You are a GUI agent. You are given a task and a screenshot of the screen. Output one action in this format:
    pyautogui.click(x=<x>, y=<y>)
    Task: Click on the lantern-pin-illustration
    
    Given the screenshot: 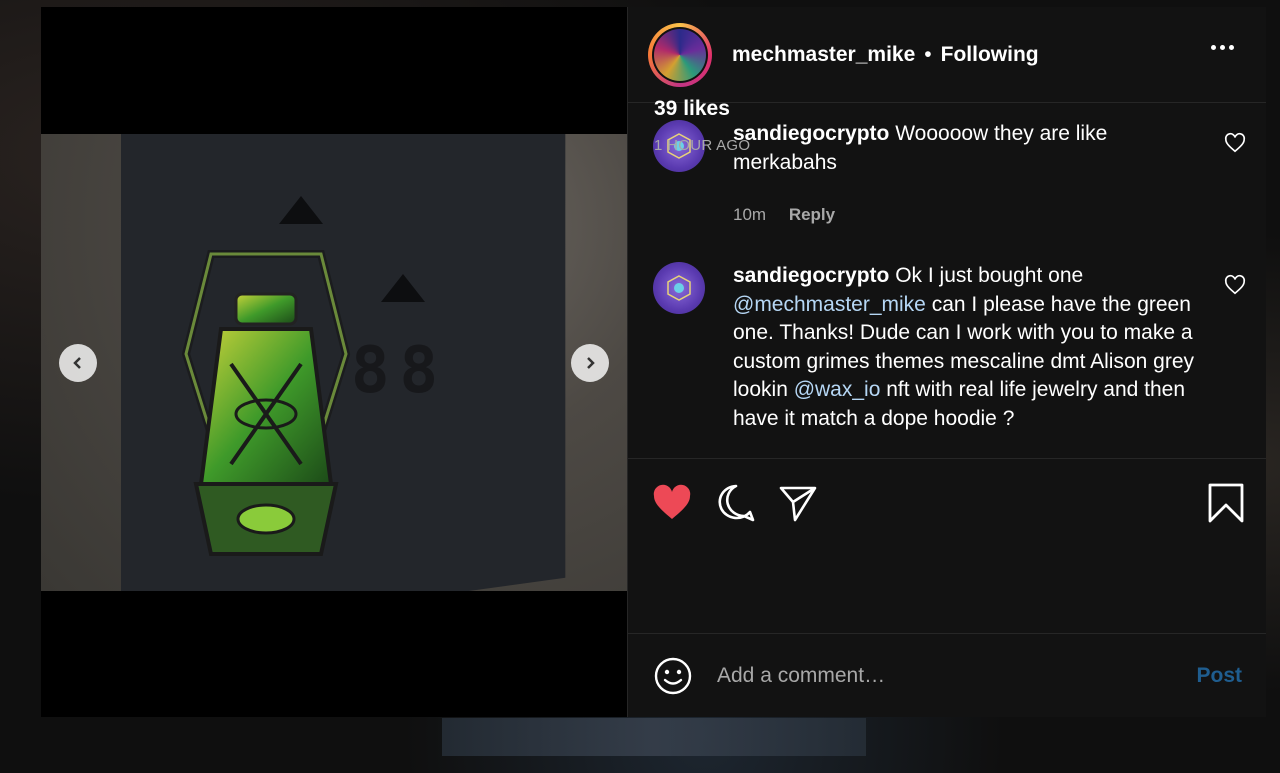 What is the action you would take?
    pyautogui.click(x=266, y=403)
    